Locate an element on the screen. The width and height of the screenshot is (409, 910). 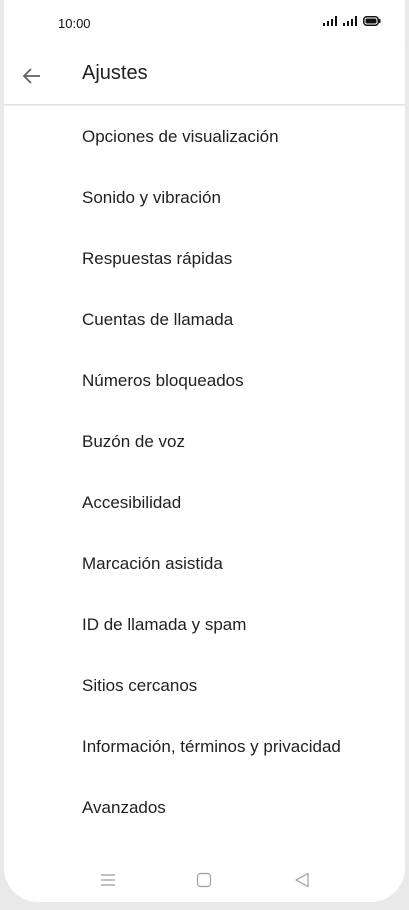
battery-icon is located at coordinates (372, 21).